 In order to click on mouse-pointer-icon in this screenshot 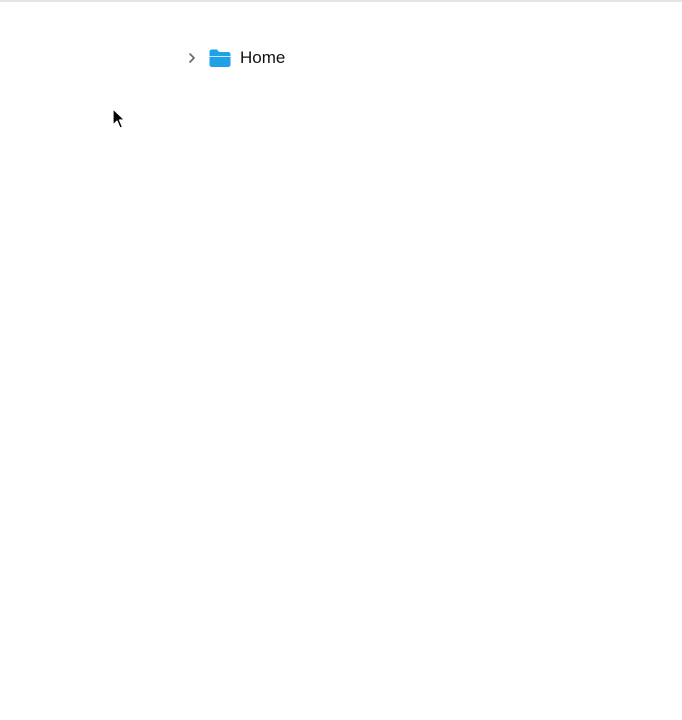, I will do `click(119, 119)`.